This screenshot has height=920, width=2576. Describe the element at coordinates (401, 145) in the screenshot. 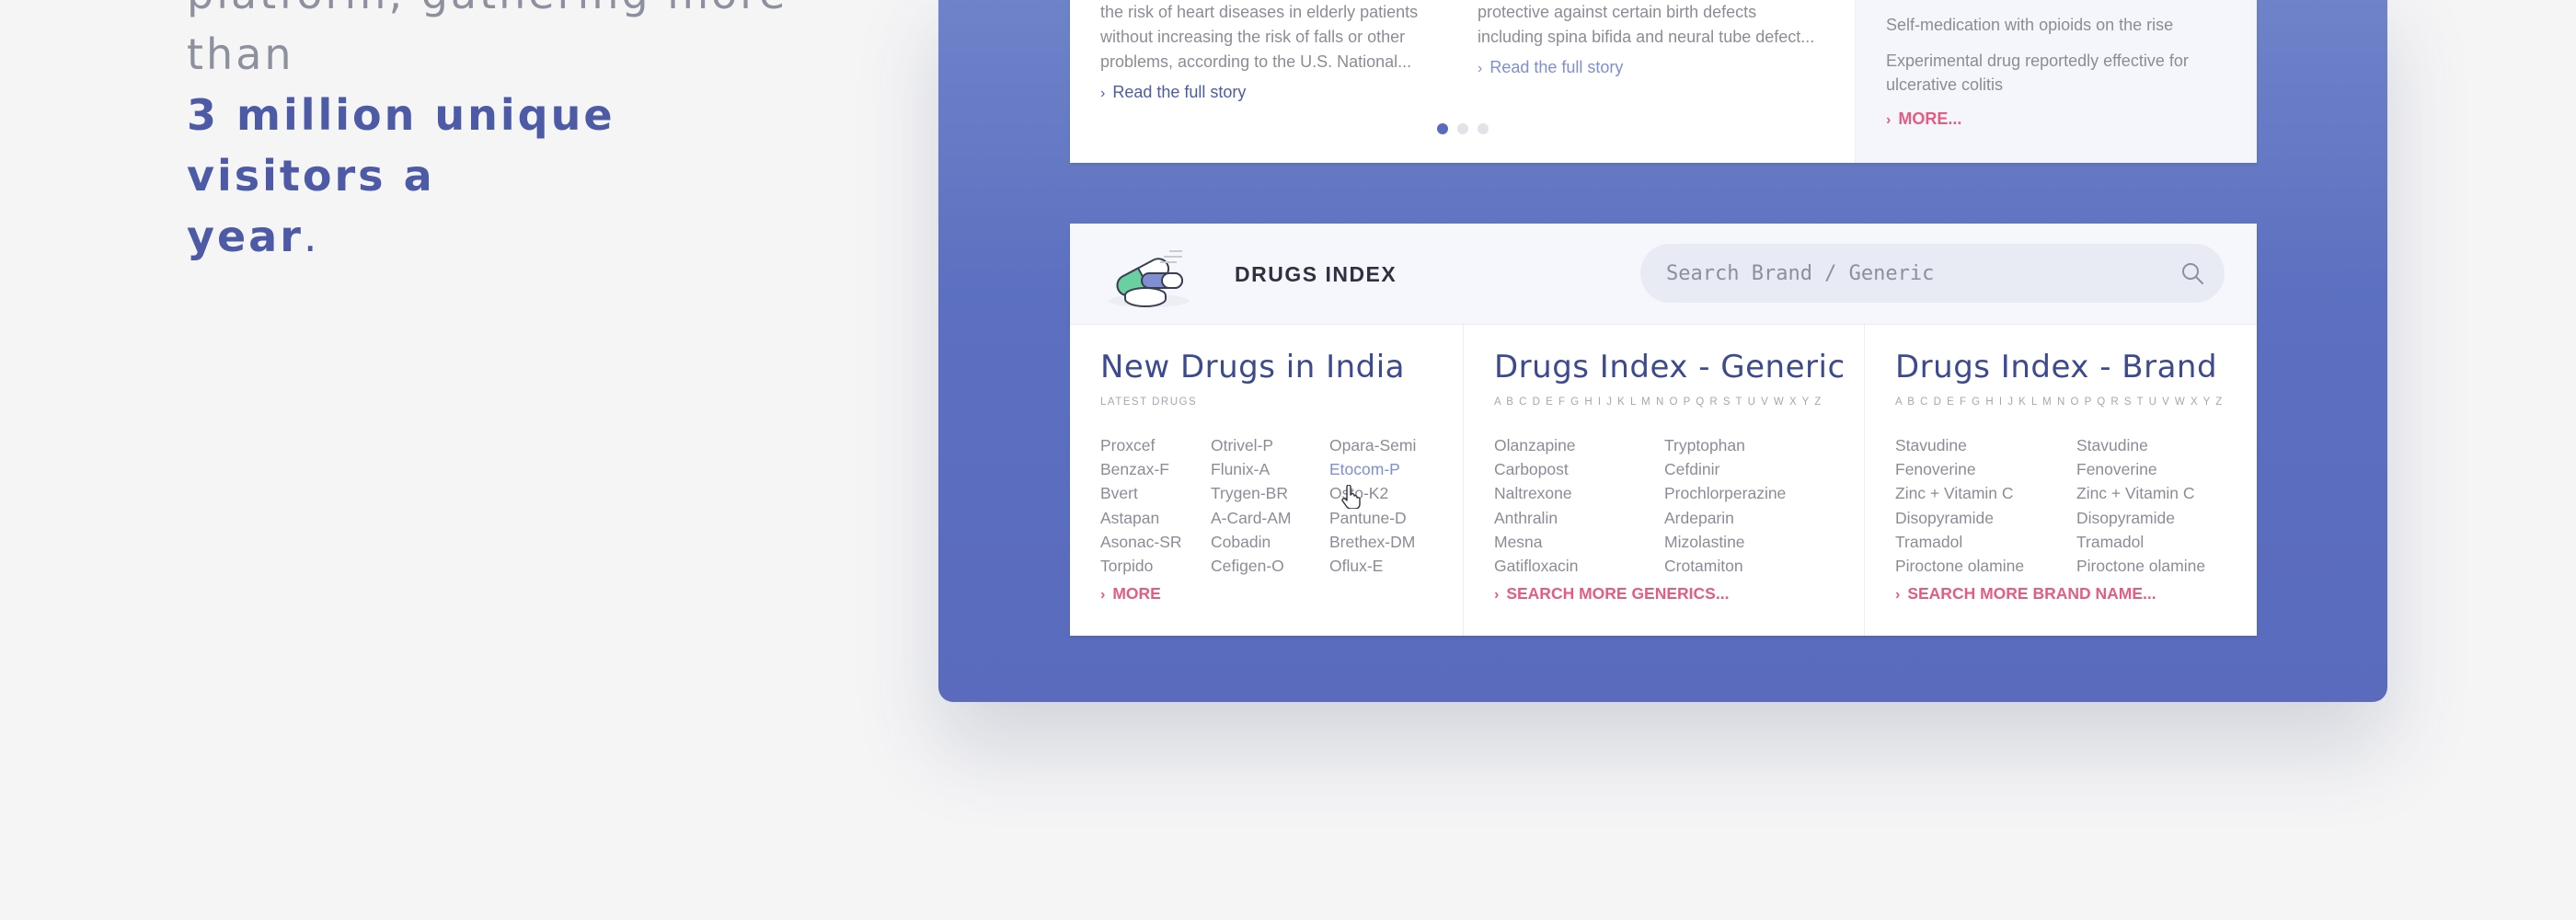

I see `hero-highlight-line-2: 3 million unique visitors a` at that location.